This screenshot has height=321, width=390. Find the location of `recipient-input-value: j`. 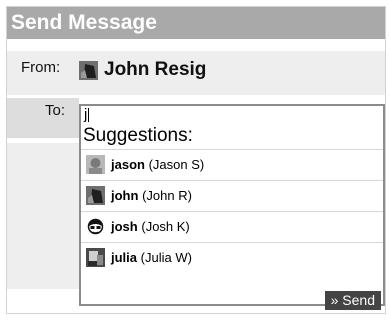

recipient-input-value: j is located at coordinates (86, 114).